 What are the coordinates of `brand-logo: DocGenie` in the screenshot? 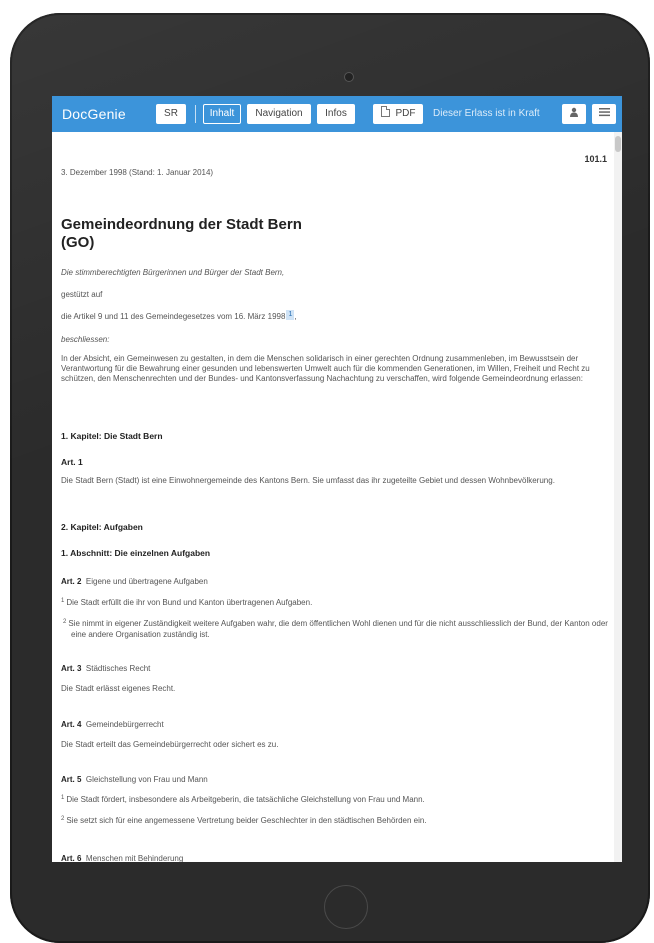 It's located at (94, 114).